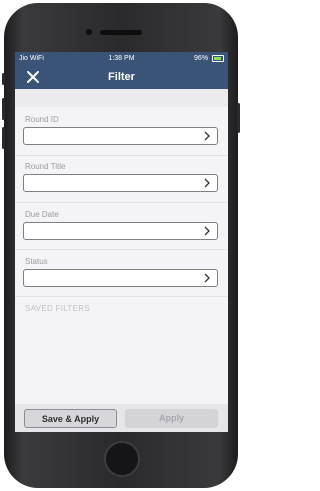  What do you see at coordinates (57, 308) in the screenshot?
I see `saved-filters-heading: SAVED FILTERS` at bounding box center [57, 308].